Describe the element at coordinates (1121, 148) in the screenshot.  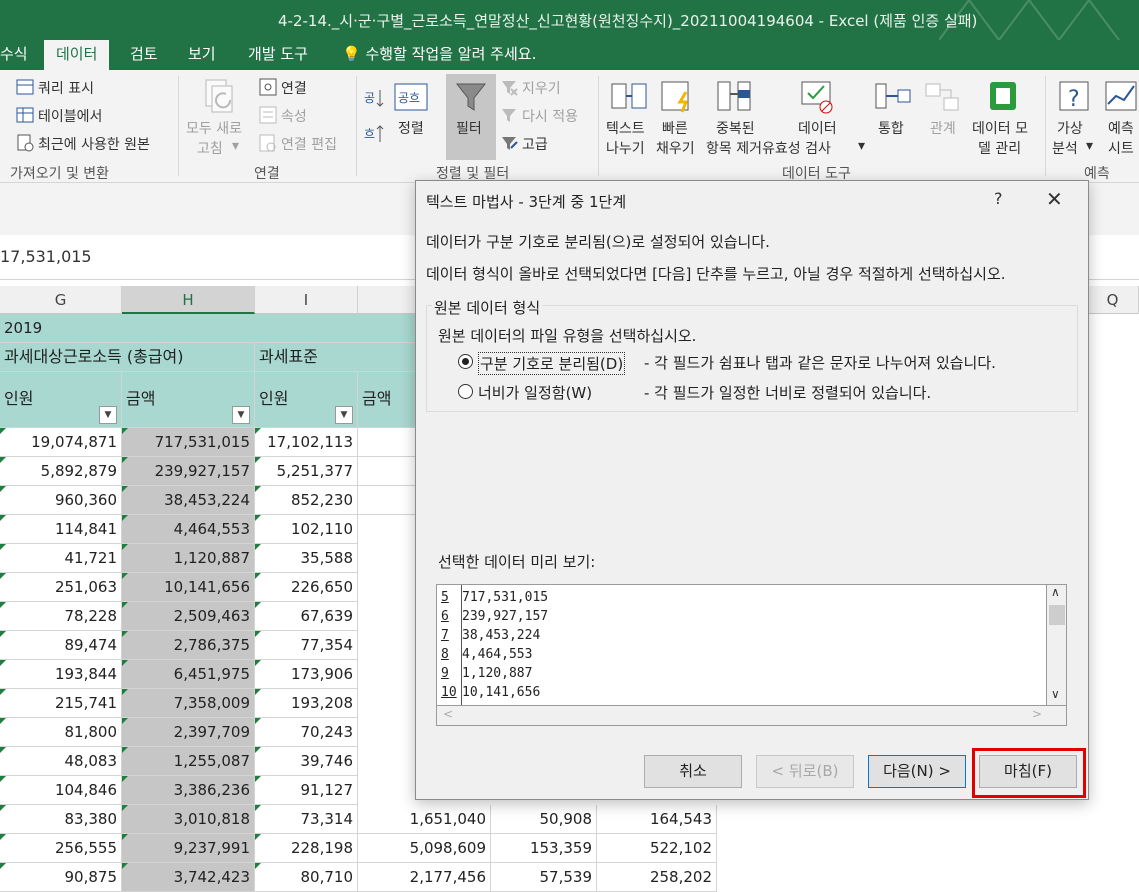
I see `forecast-sheet-label-2: 시트` at that location.